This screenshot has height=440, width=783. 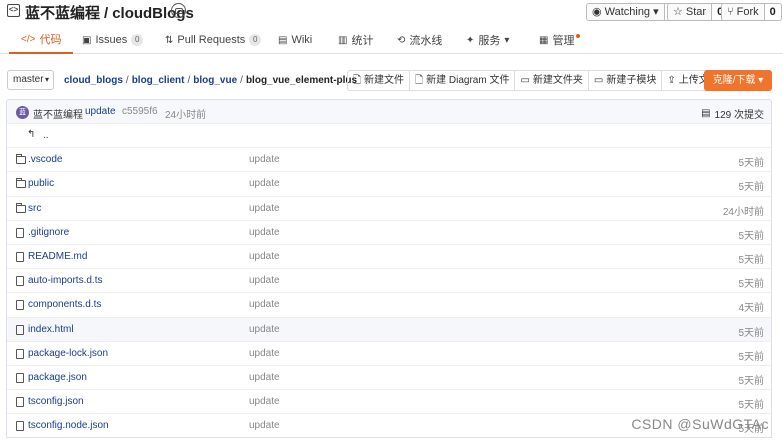 What do you see at coordinates (62, 13) in the screenshot?
I see `repo-owner-link: 蓝不蓝编程` at bounding box center [62, 13].